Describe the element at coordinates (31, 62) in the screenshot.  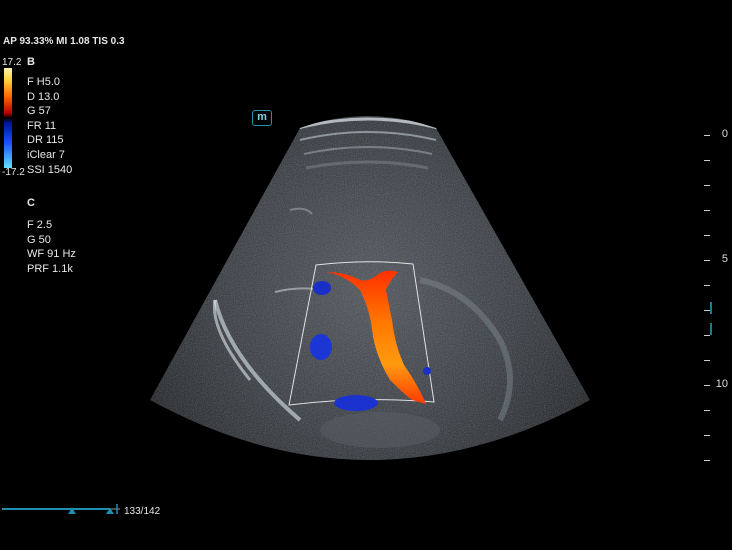
I see `mode-b-title: B` at that location.